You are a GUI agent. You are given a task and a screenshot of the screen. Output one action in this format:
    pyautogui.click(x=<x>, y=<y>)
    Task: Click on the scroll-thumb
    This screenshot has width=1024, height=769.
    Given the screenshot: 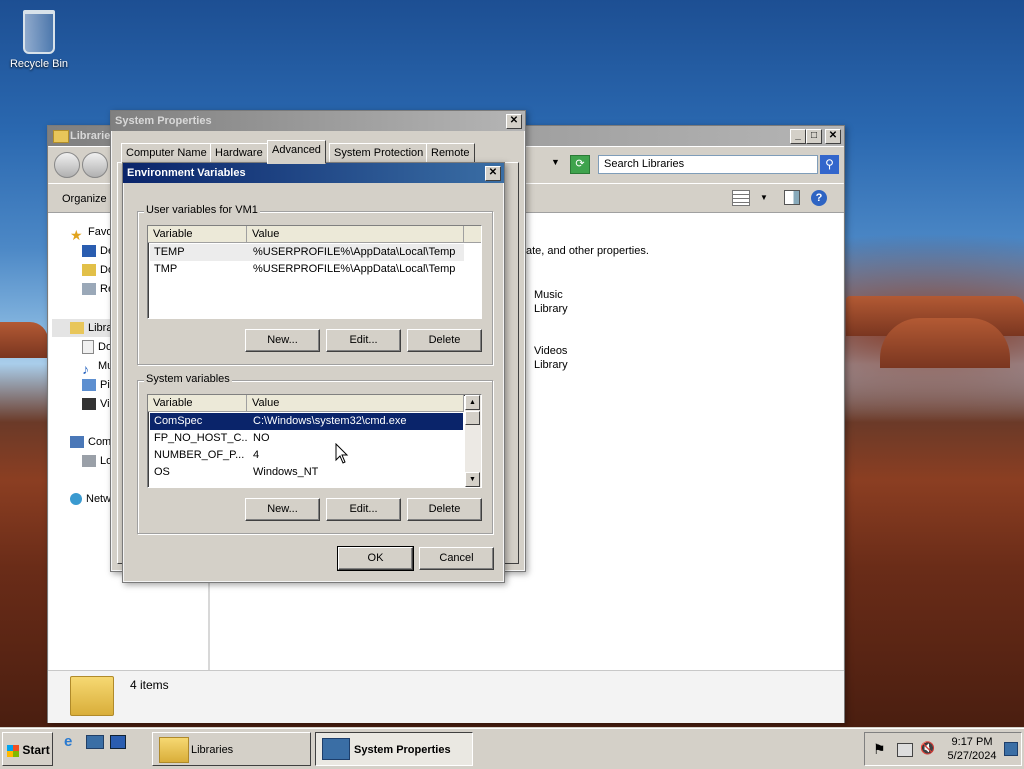 What is the action you would take?
    pyautogui.click(x=472, y=418)
    